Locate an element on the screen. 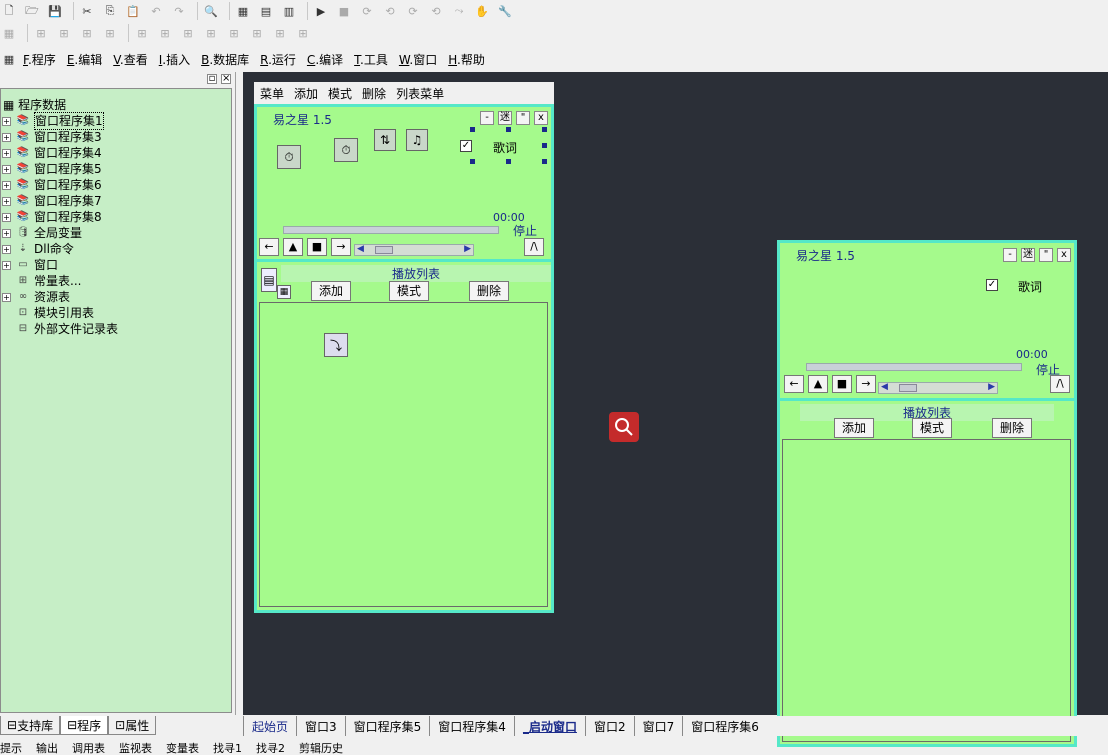 This screenshot has height=755, width=1108. menu-item-i: I.插入 is located at coordinates (174, 59).